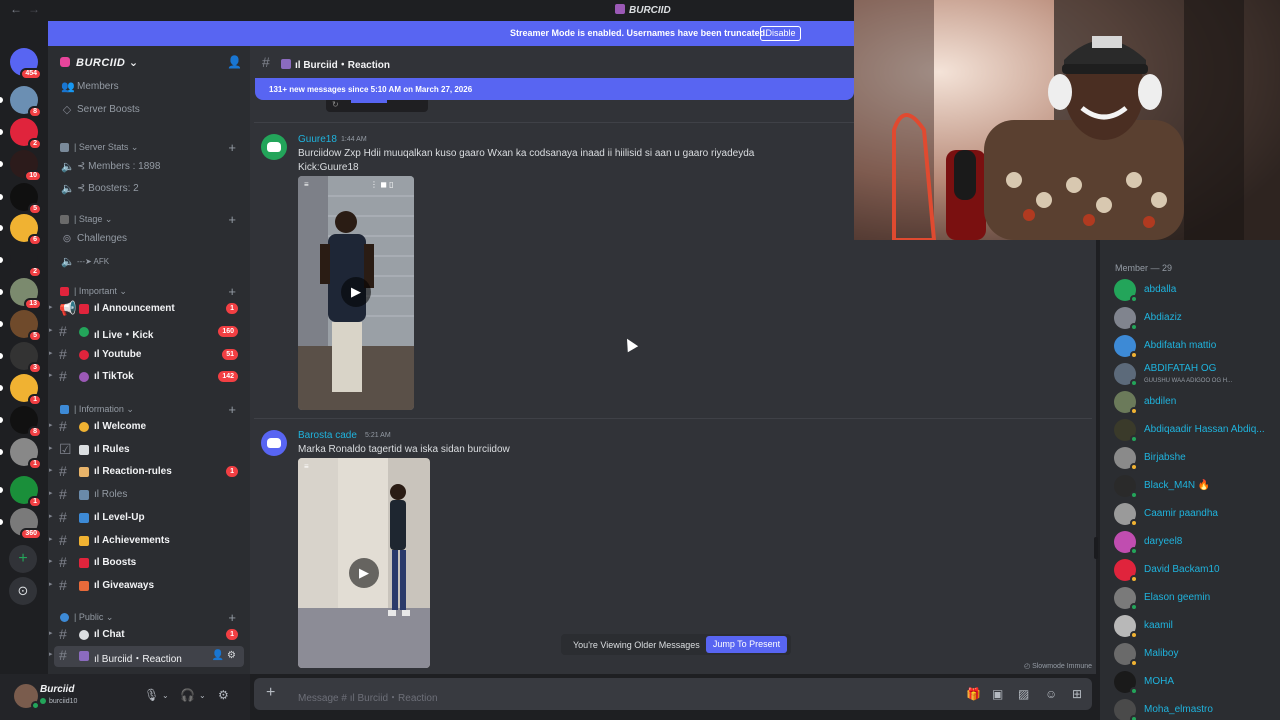  Describe the element at coordinates (973, 694) in the screenshot. I see `gift-icon: 🎁` at that location.